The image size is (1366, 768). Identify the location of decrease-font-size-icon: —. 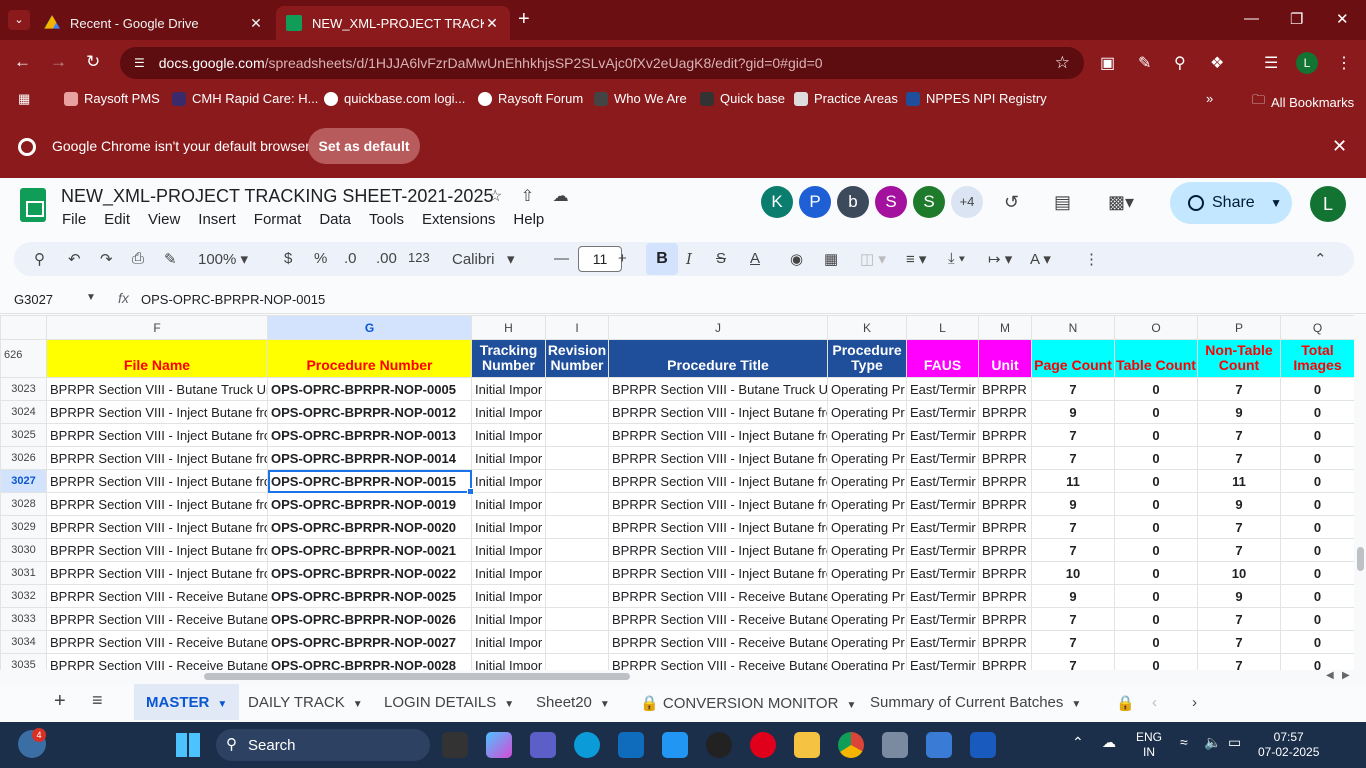
(561, 258).